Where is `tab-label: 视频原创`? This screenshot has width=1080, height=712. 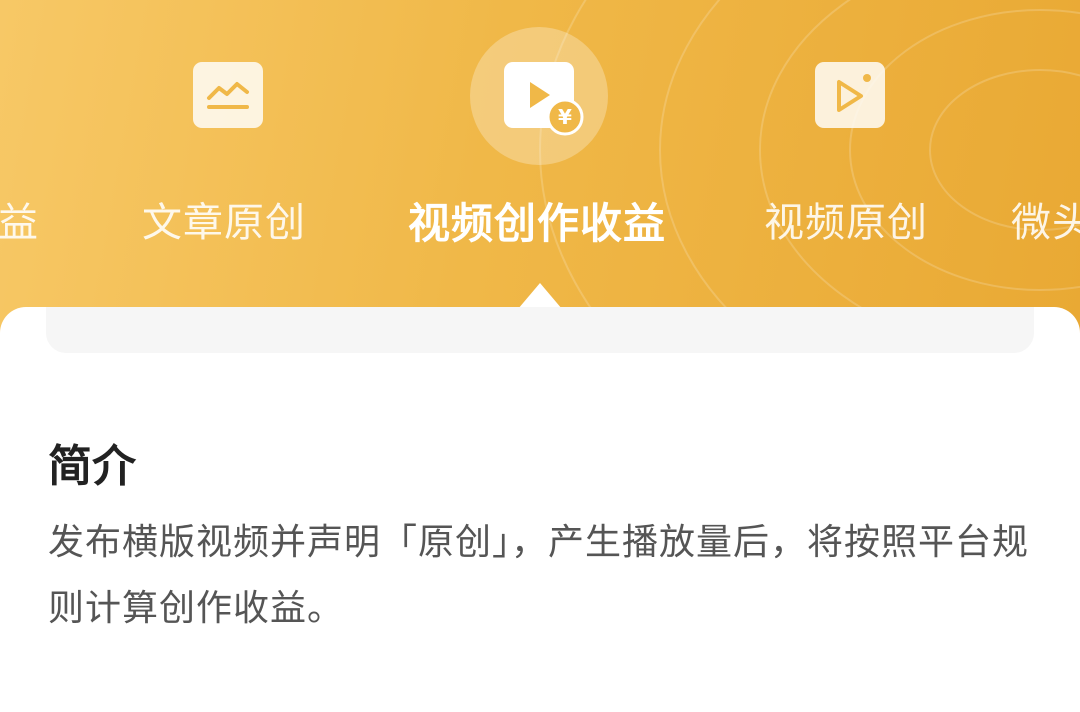 tab-label: 视频原创 is located at coordinates (846, 223).